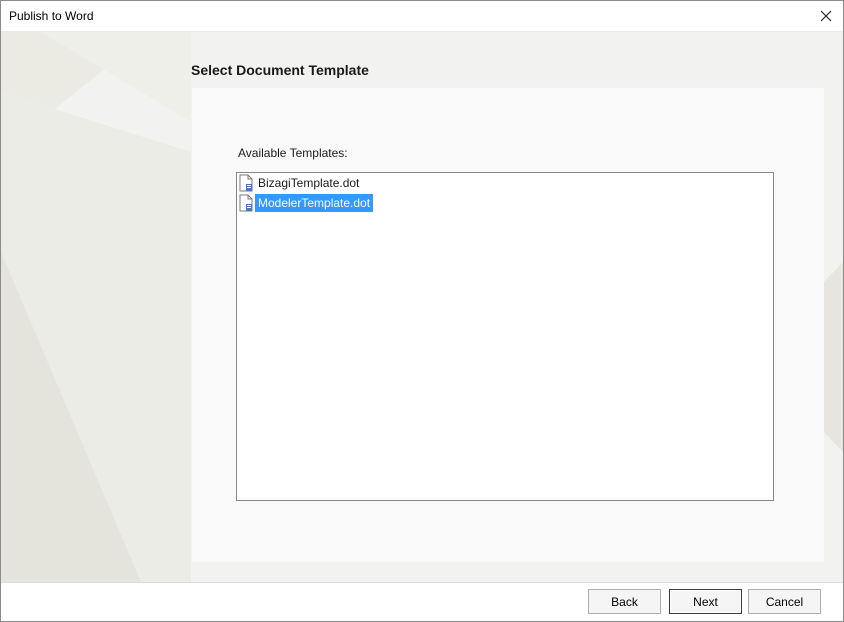 The image size is (844, 622). I want to click on button-bar: Back Next Cancel, so click(422, 601).